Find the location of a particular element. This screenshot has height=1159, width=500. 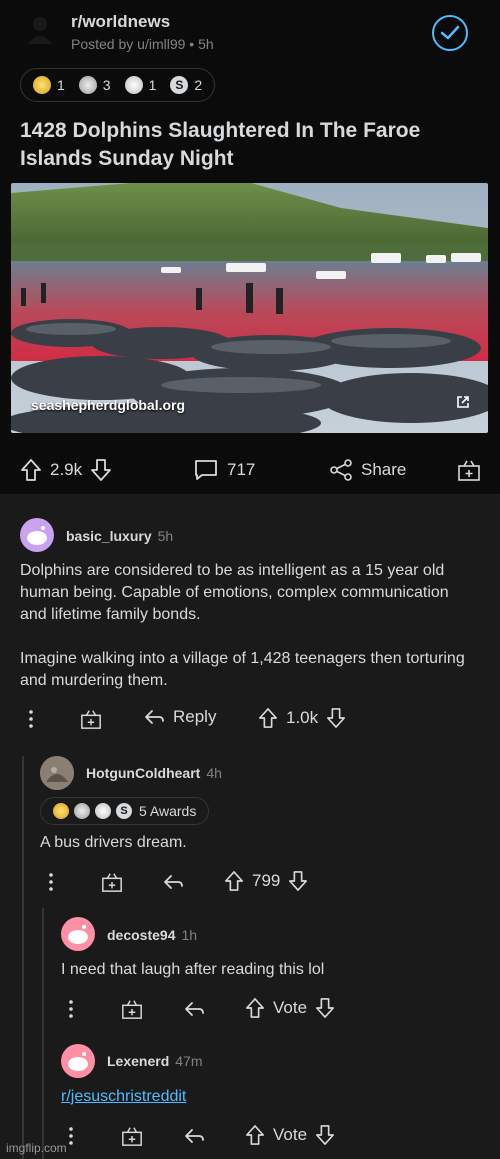

comment-header: decoste94 1h is located at coordinates (152, 935).